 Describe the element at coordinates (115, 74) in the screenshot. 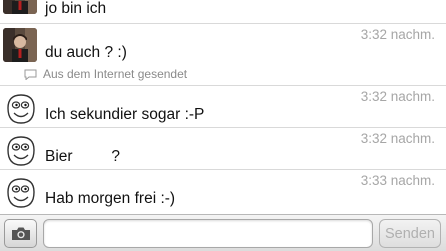

I see `message-source-label: Aus dem Internet gesendet` at that location.